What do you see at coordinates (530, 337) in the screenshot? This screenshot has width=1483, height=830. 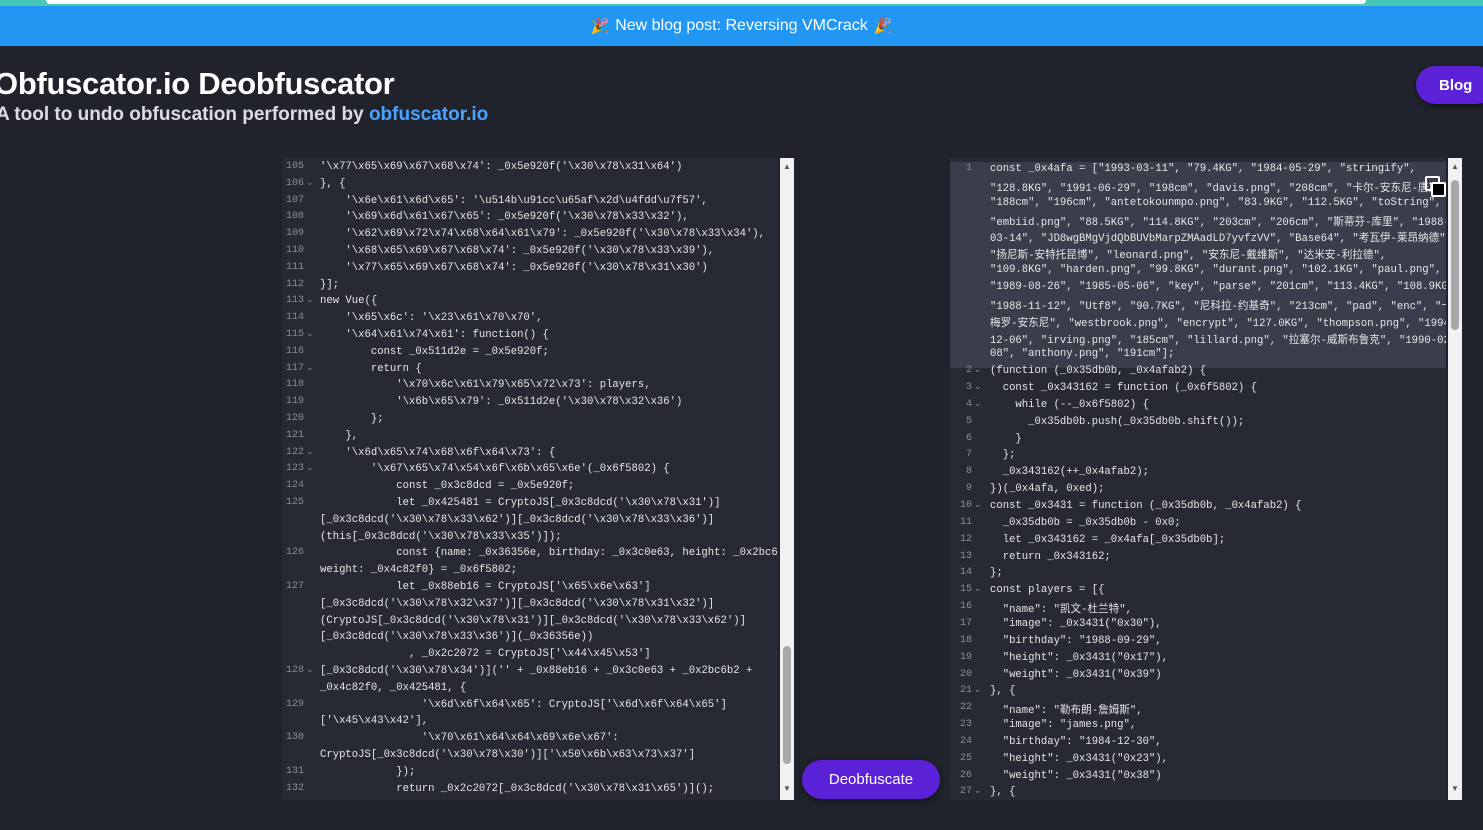 I see `code-line: 115 ⌄ '\x64\x61\x74\x61': function() {` at bounding box center [530, 337].